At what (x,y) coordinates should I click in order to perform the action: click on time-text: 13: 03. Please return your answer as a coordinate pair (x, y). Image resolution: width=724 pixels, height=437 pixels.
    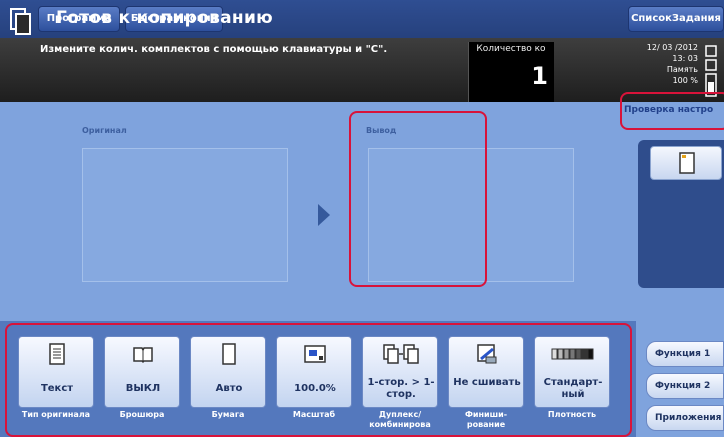
    Looking at the image, I should click on (685, 58).